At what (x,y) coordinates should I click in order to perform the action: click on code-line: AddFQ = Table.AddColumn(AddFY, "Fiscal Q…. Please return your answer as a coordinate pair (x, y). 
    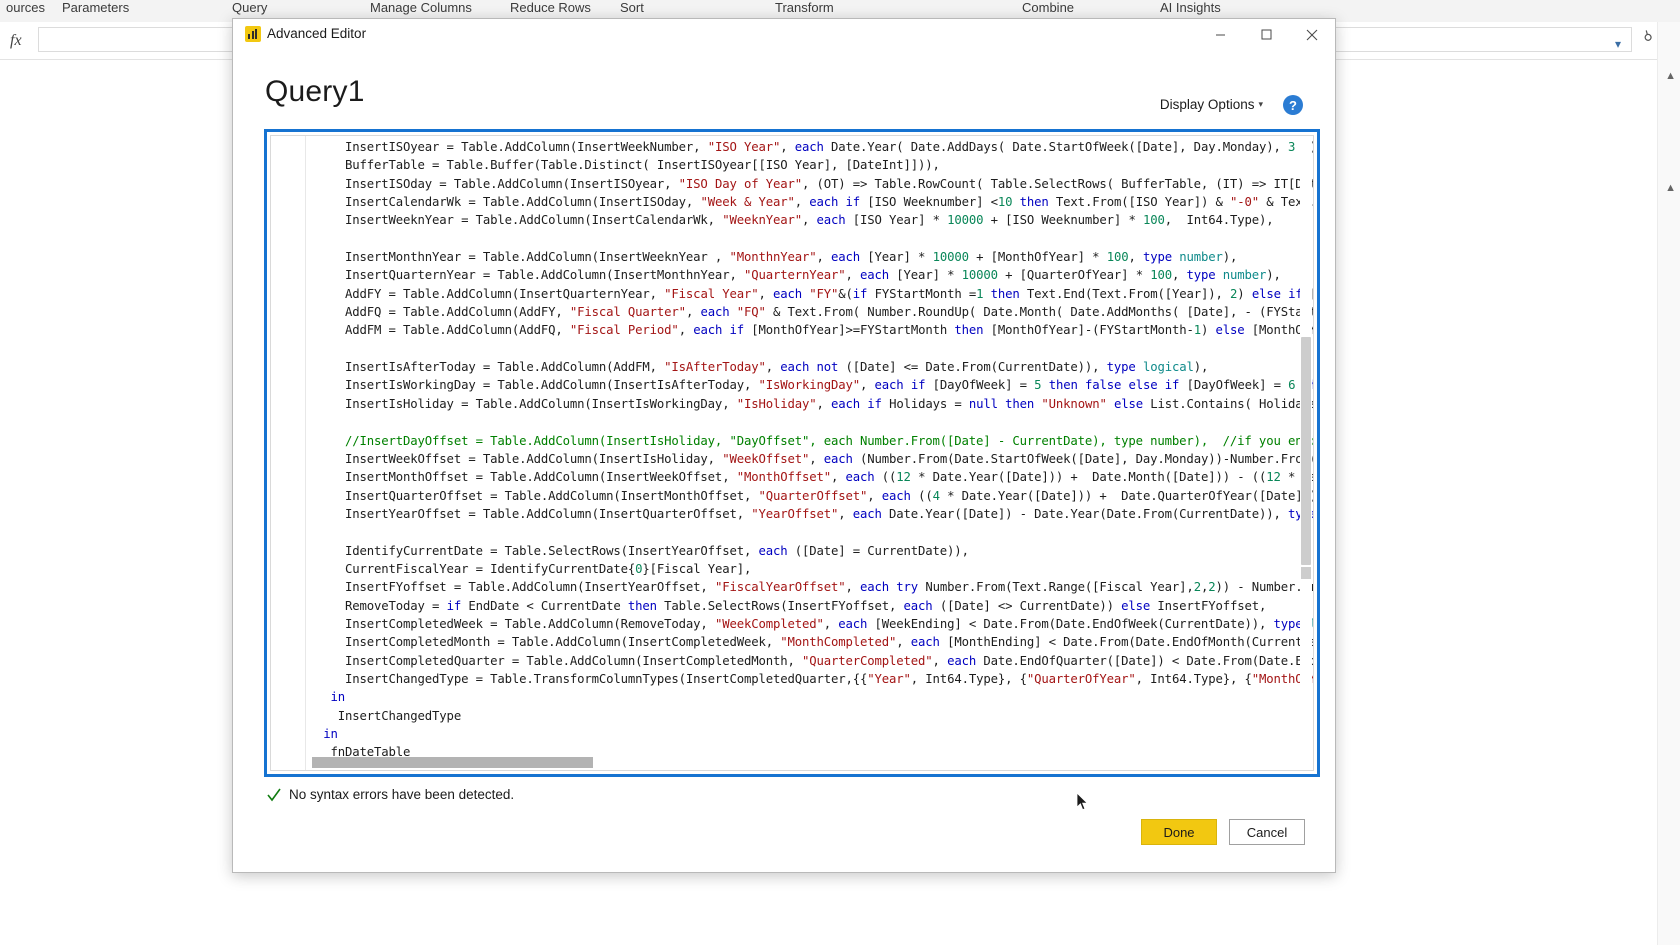
    Looking at the image, I should click on (814, 312).